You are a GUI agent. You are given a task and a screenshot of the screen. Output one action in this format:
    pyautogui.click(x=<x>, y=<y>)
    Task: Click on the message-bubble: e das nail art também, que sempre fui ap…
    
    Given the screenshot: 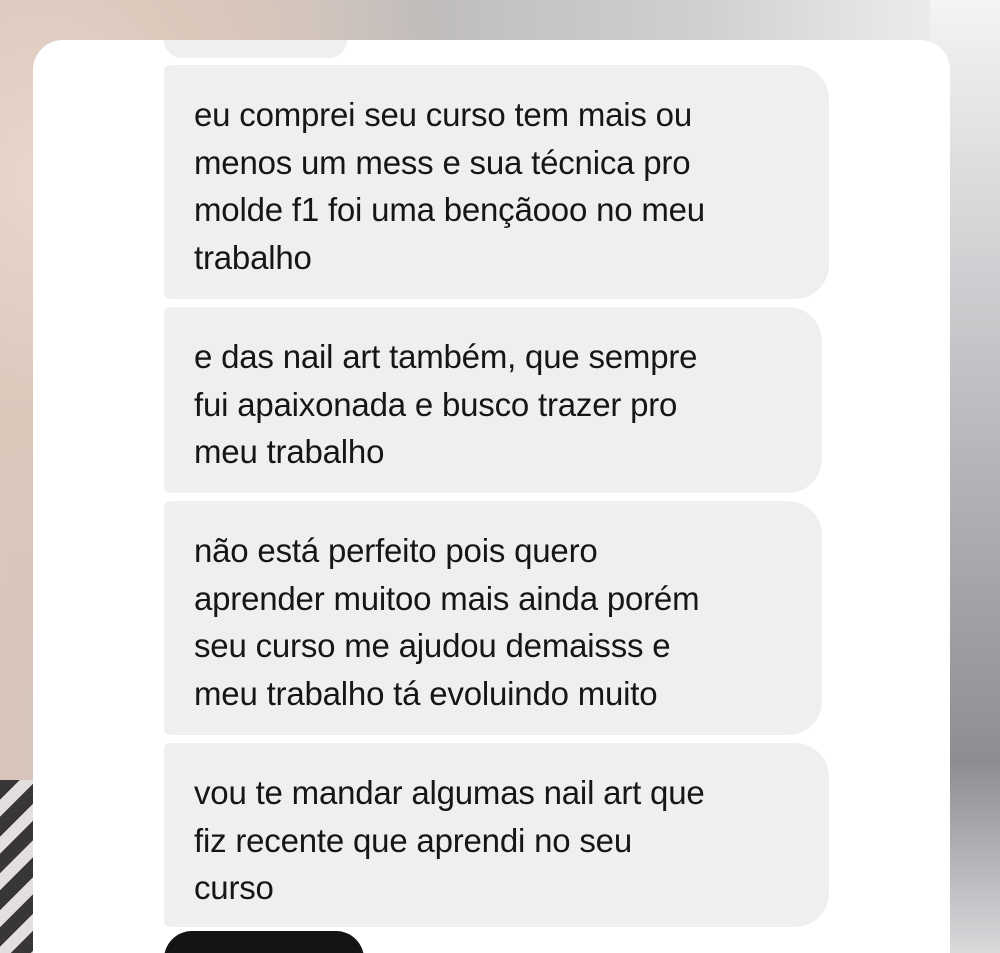 What is the action you would take?
    pyautogui.click(x=493, y=400)
    